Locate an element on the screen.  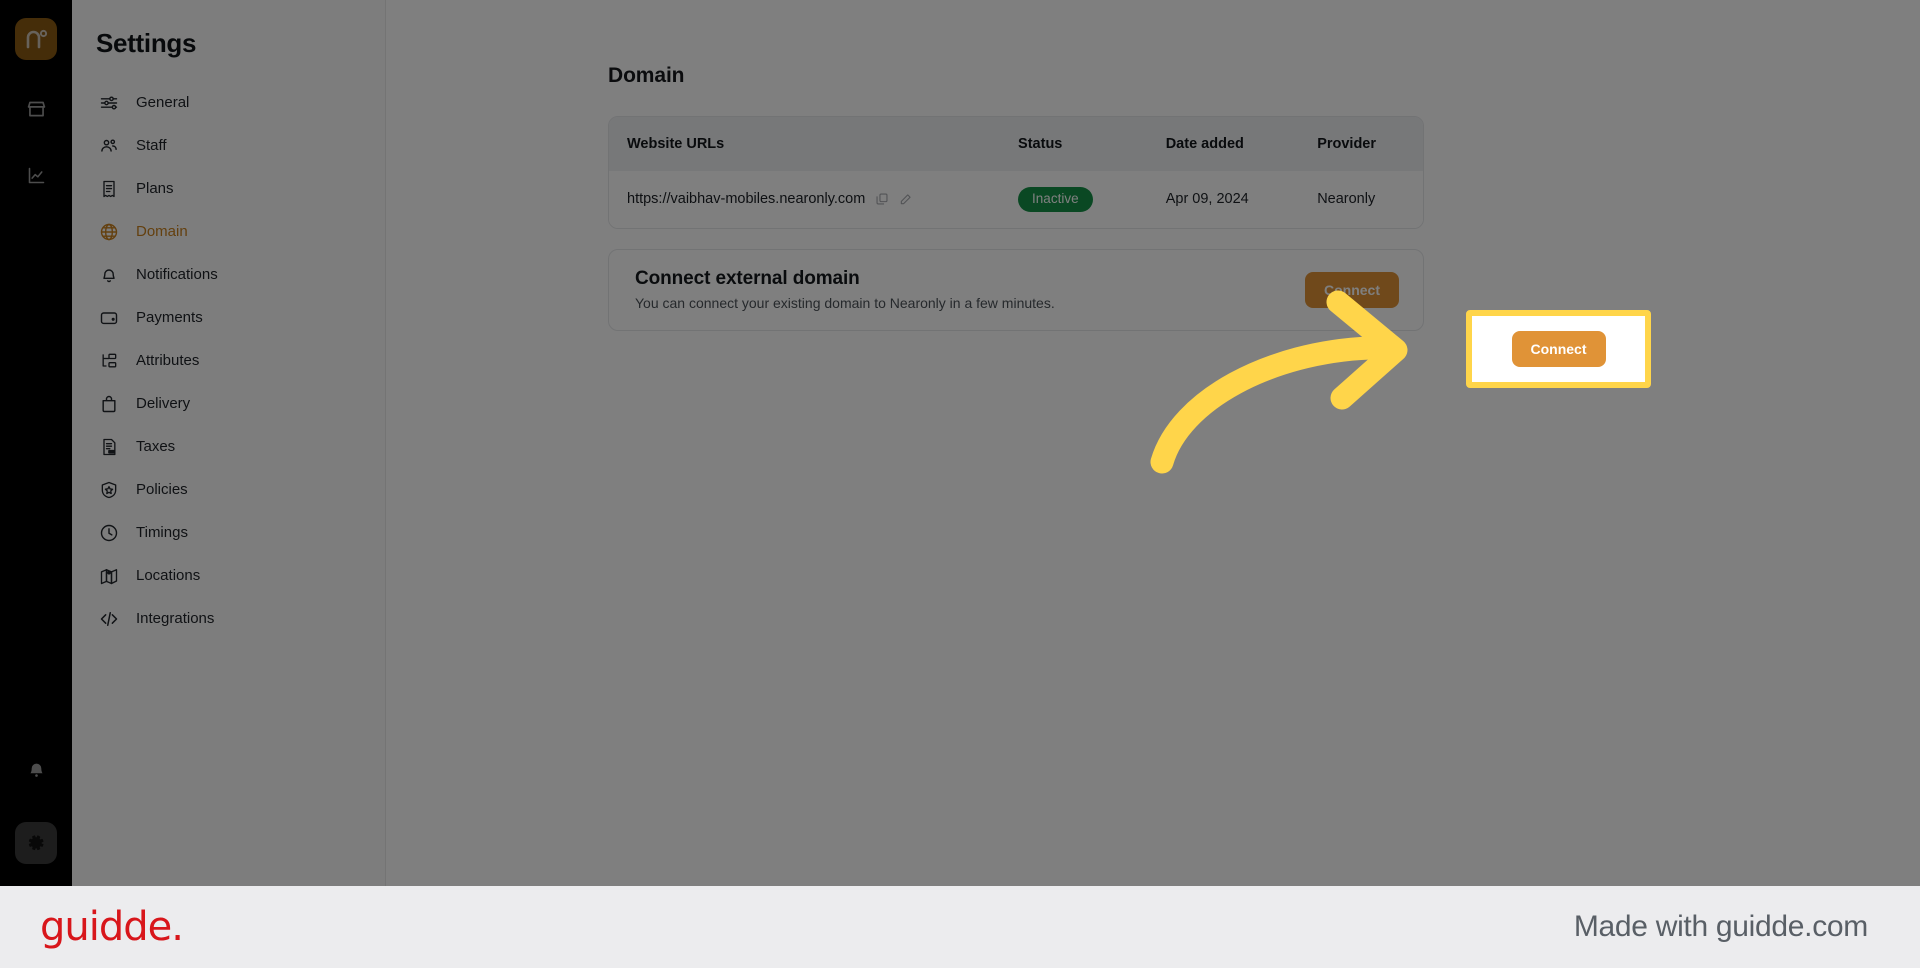
cell-website-url: https://vaibhav-mobiles.nearonly.com is located at coordinates (814, 199).